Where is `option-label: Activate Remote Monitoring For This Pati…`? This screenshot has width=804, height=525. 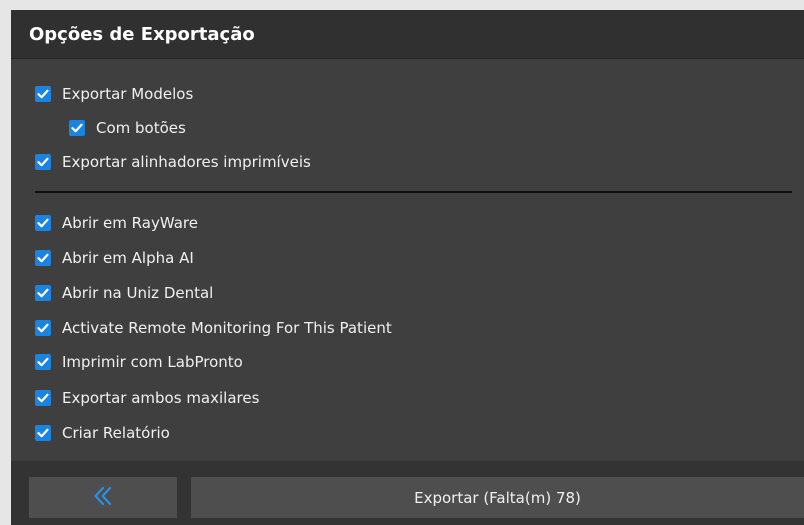
option-label: Activate Remote Monitoring For This Pati… is located at coordinates (227, 328).